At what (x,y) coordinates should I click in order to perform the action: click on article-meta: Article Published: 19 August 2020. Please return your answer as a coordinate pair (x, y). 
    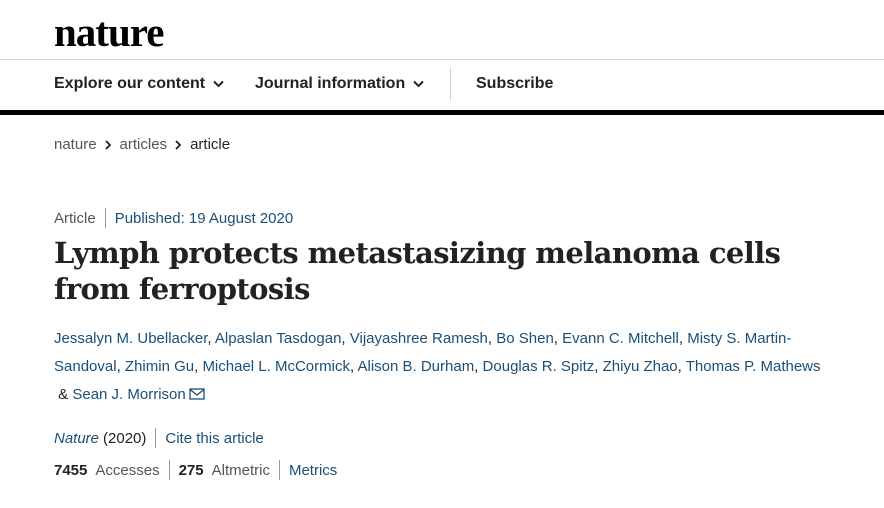
    Looking at the image, I should click on (173, 218).